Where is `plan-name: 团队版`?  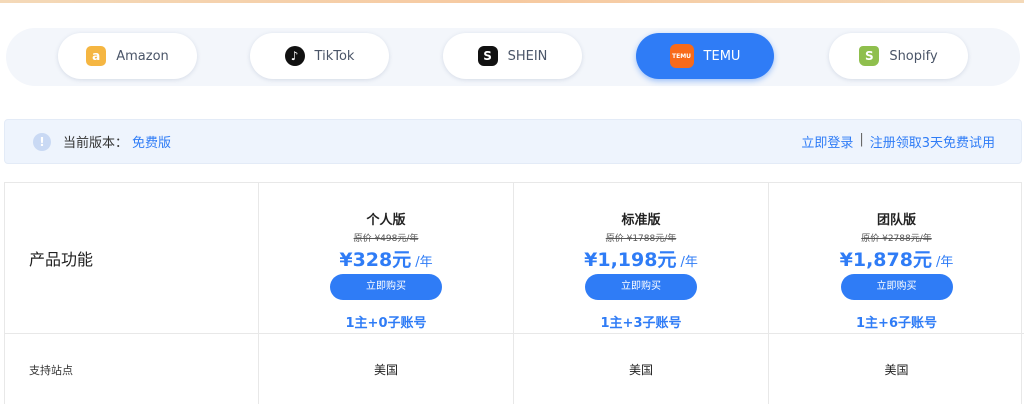
plan-name: 团队版 is located at coordinates (896, 220).